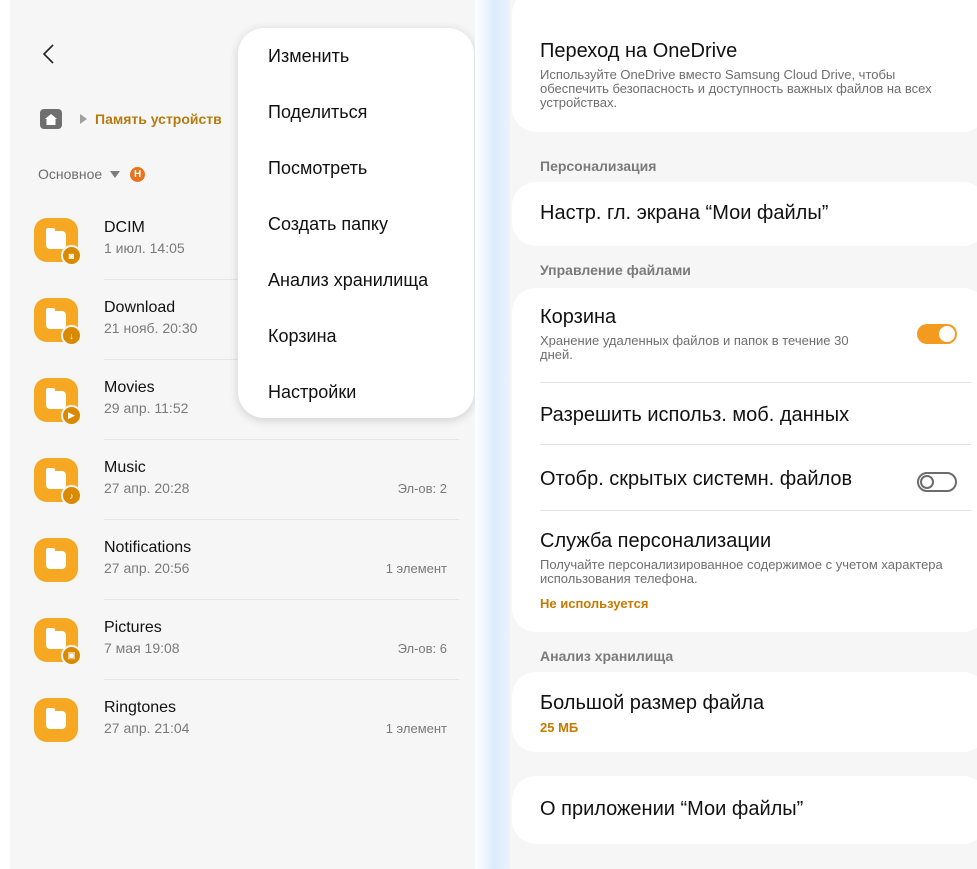  I want to click on file-date: 27 апр. 21:04, so click(147, 728).